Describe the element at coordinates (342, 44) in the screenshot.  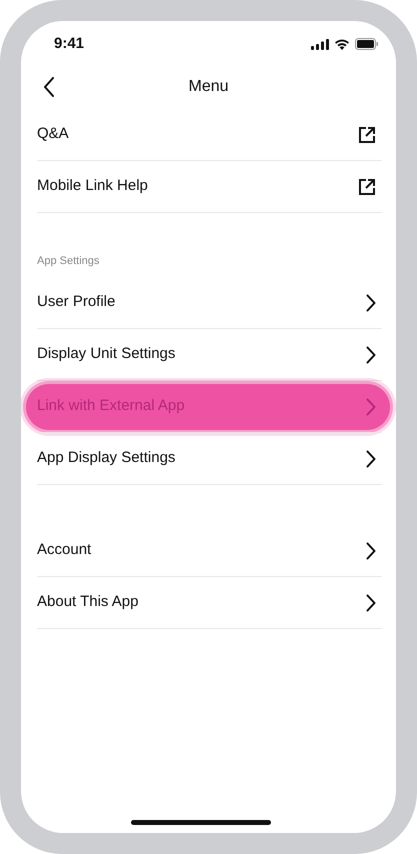
I see `wifi-icon` at that location.